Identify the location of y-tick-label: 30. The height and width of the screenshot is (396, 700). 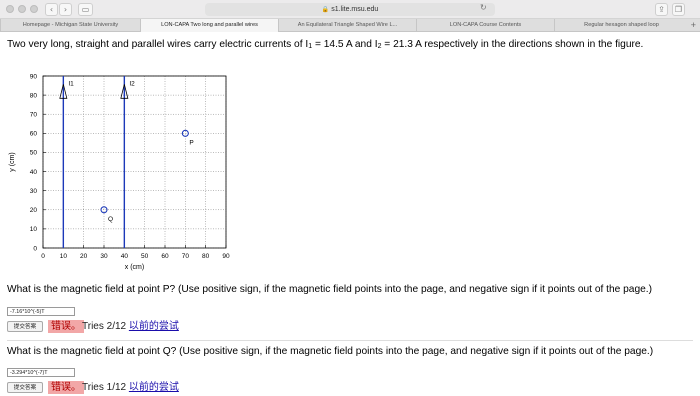
(34, 191).